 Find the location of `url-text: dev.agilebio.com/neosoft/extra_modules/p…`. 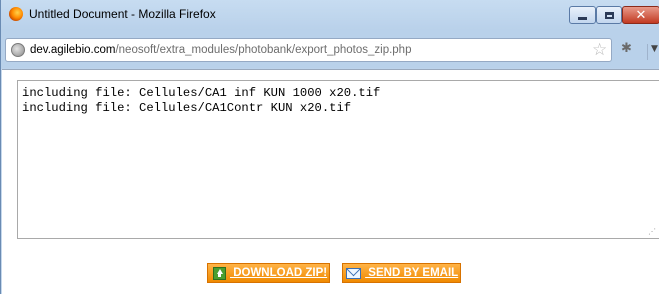

url-text: dev.agilebio.com/neosoft/extra_modules/p… is located at coordinates (220, 50).